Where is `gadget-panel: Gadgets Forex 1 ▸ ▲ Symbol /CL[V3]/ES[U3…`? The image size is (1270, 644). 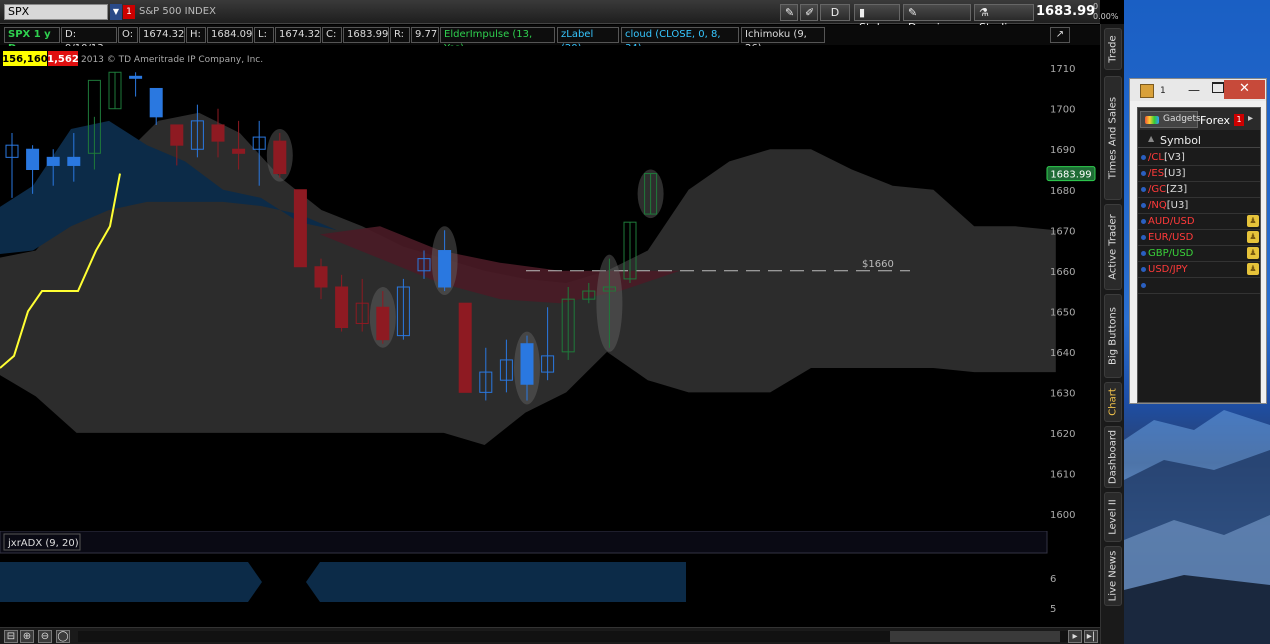
gadget-panel: Gadgets Forex 1 ▸ ▲ Symbol /CL[V3]/ES[U3… is located at coordinates (1199, 255).